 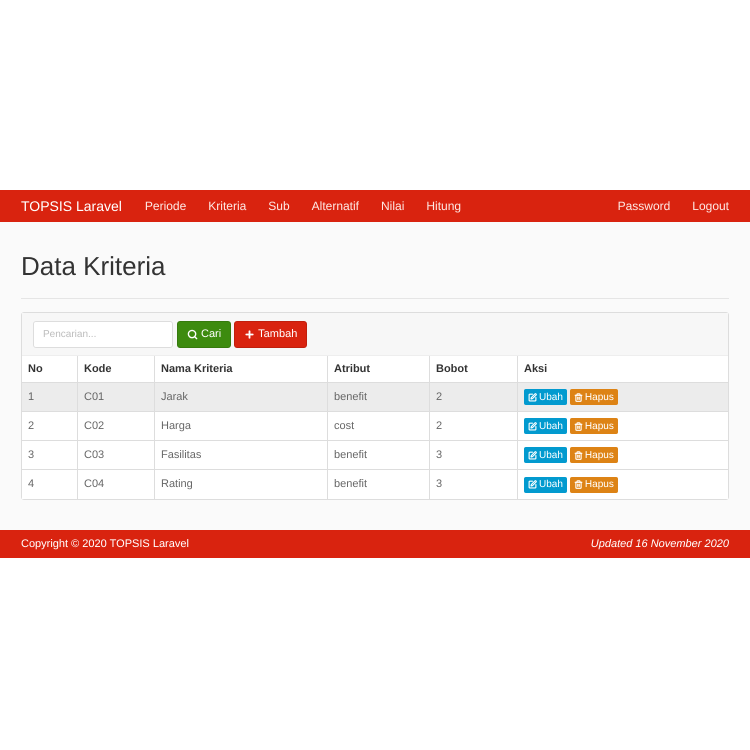 I want to click on table-cell-text: Harga, so click(x=176, y=426).